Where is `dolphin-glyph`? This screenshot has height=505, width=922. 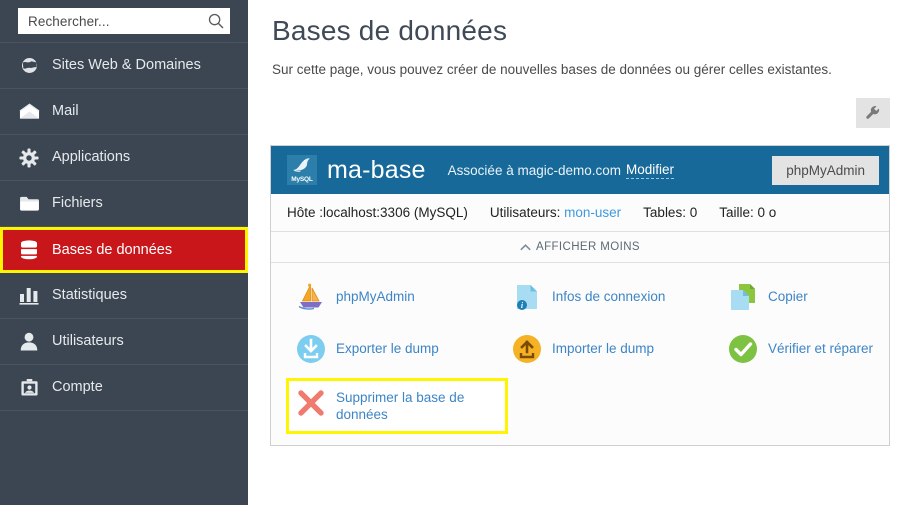
dolphin-glyph is located at coordinates (301, 167).